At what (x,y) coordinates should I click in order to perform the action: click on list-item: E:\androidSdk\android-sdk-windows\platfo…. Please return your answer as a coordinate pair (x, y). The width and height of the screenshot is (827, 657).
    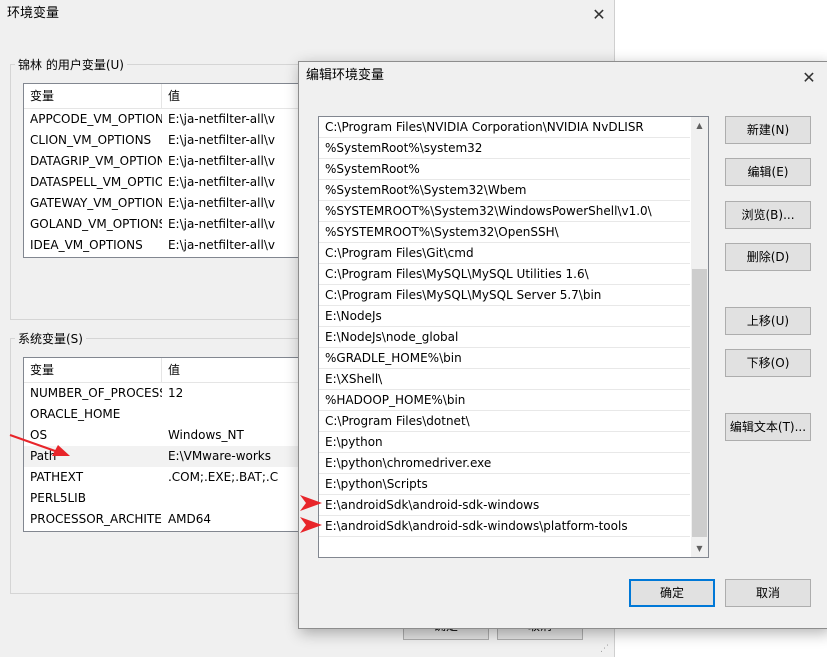
    Looking at the image, I should click on (504, 526).